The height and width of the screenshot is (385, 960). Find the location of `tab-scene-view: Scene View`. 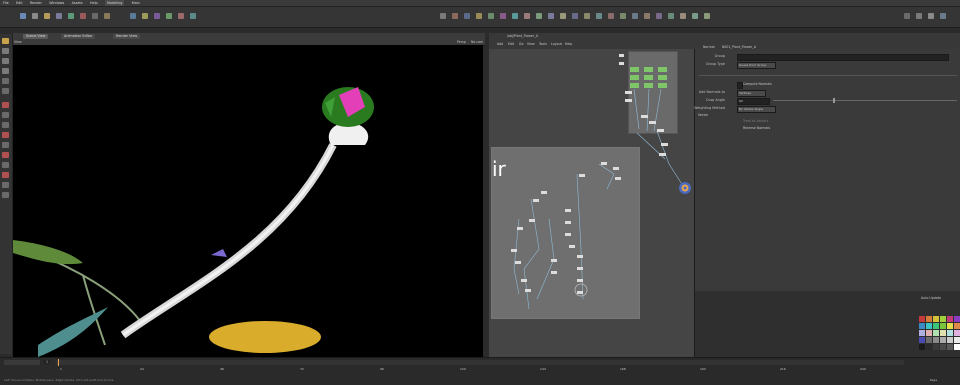

tab-scene-view: Scene View is located at coordinates (36, 36).